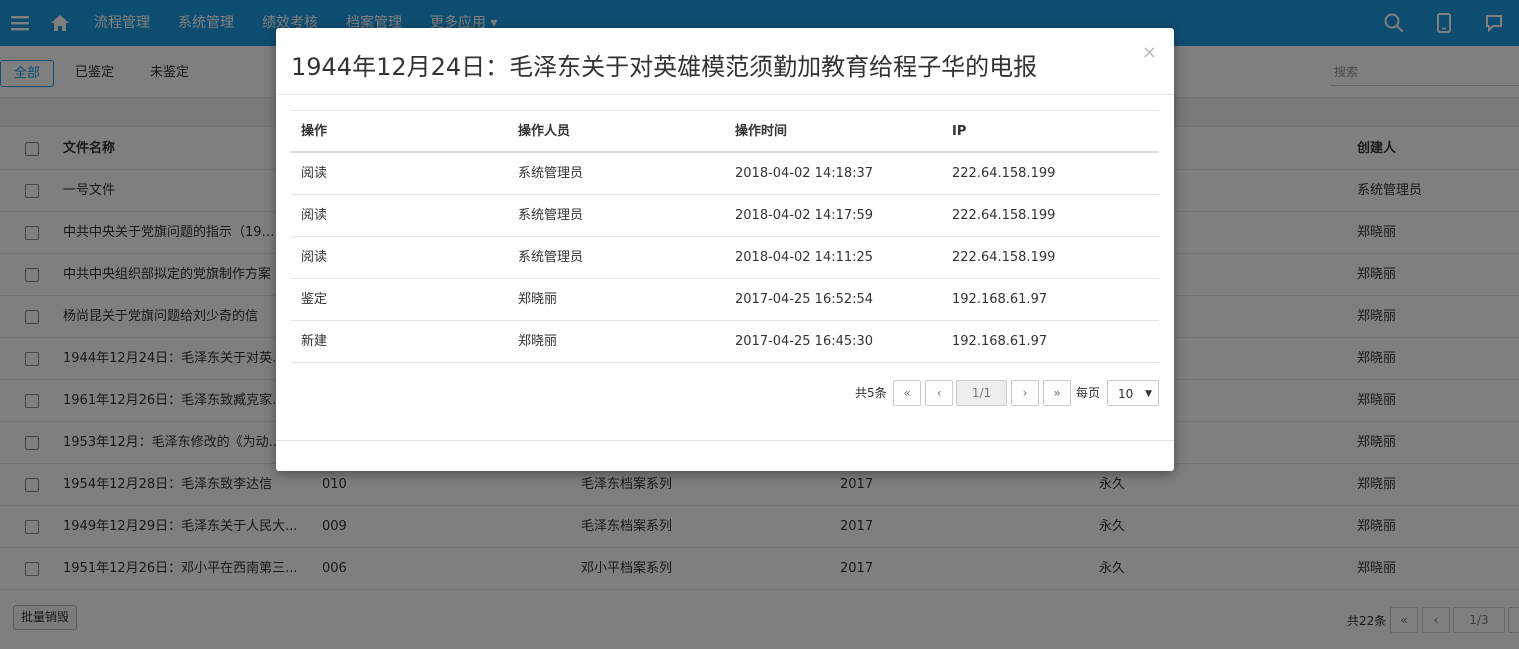 Image resolution: width=1519 pixels, height=649 pixels. What do you see at coordinates (939, 393) in the screenshot?
I see `log-prev-page-button: ‹` at bounding box center [939, 393].